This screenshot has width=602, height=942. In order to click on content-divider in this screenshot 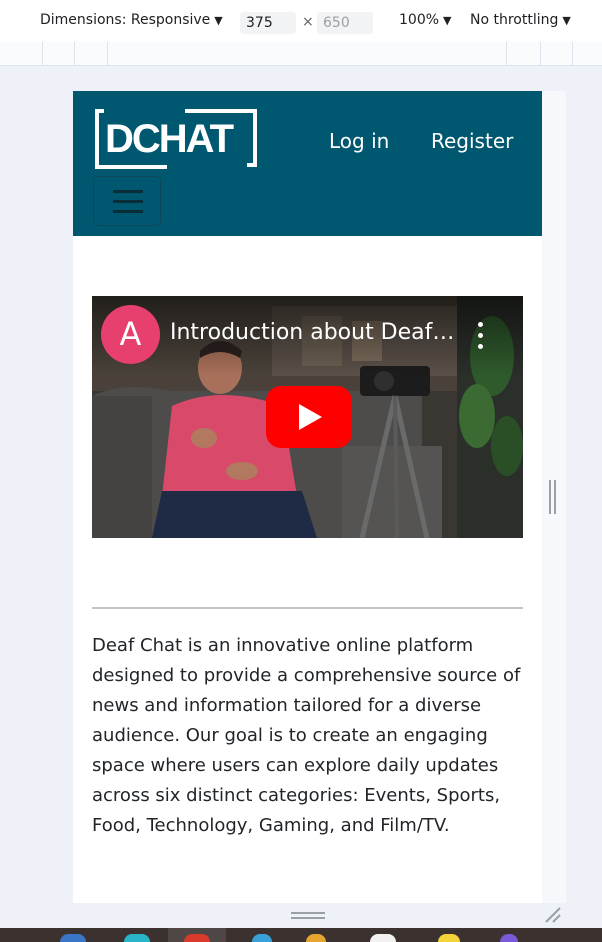, I will do `click(307, 608)`.